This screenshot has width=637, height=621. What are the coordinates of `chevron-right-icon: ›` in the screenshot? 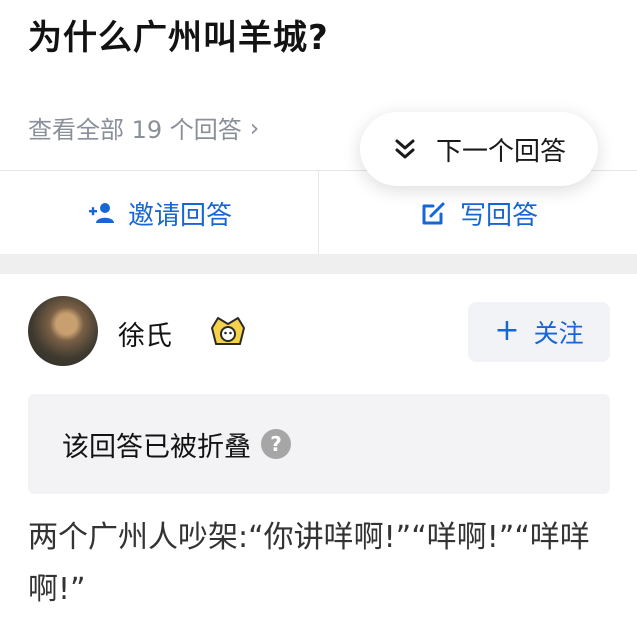 It's located at (254, 127).